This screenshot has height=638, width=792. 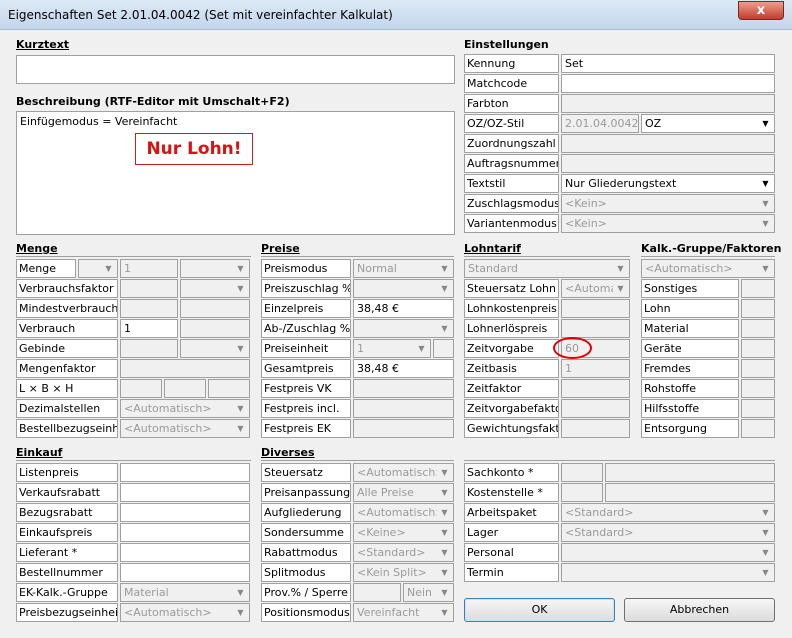 What do you see at coordinates (392, 348) in the screenshot?
I see `preiseinheit-select: 1 ▼` at bounding box center [392, 348].